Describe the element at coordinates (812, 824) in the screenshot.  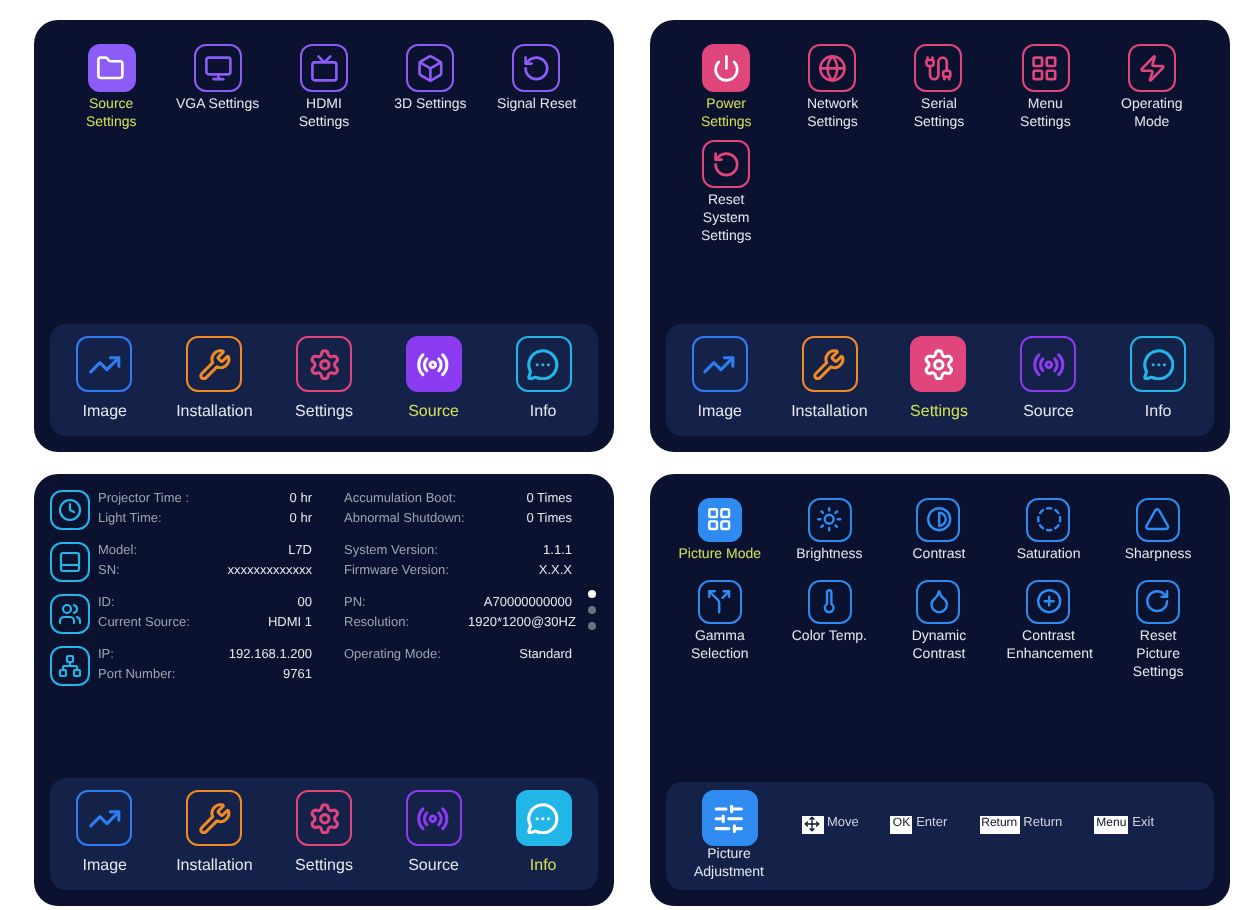
I see `arrow-keys-icon` at that location.